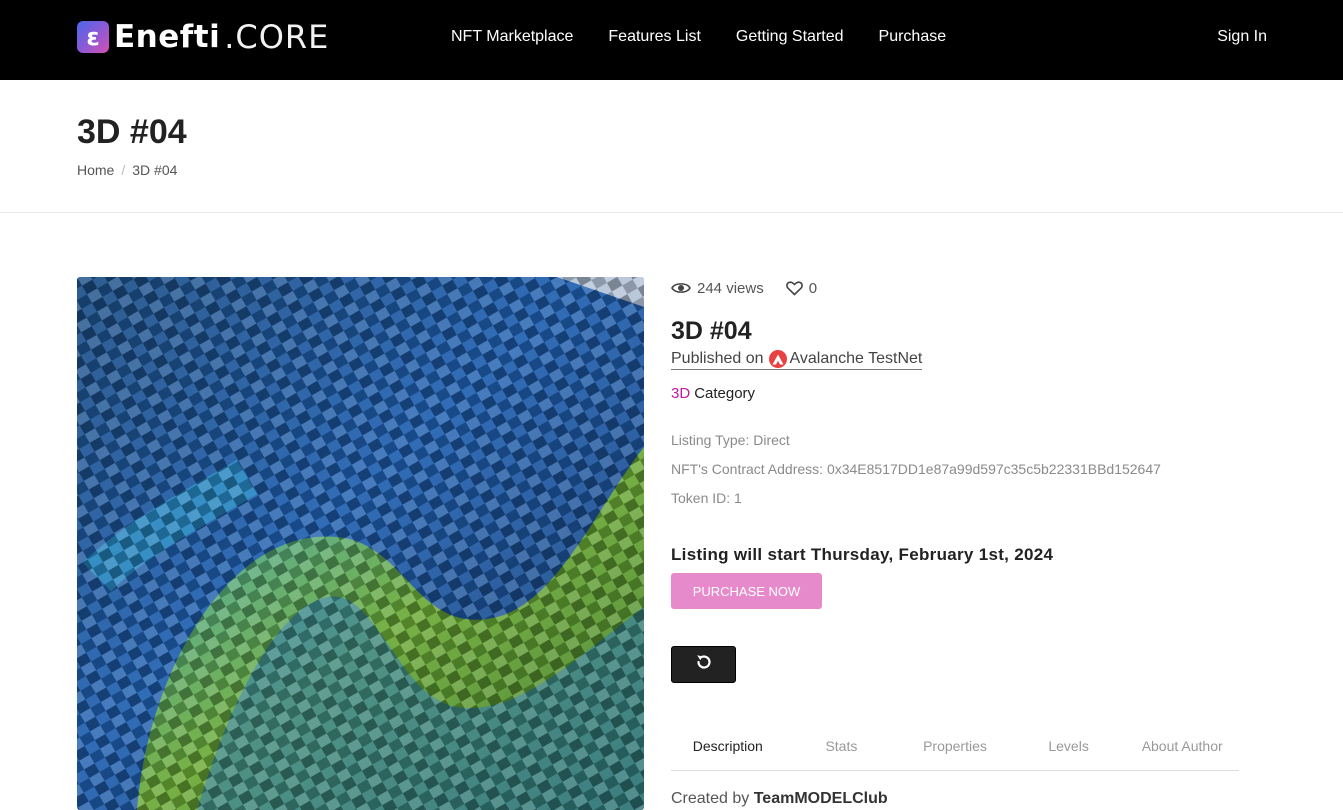 Image resolution: width=1343 pixels, height=810 pixels. I want to click on views-count: 244 views, so click(730, 288).